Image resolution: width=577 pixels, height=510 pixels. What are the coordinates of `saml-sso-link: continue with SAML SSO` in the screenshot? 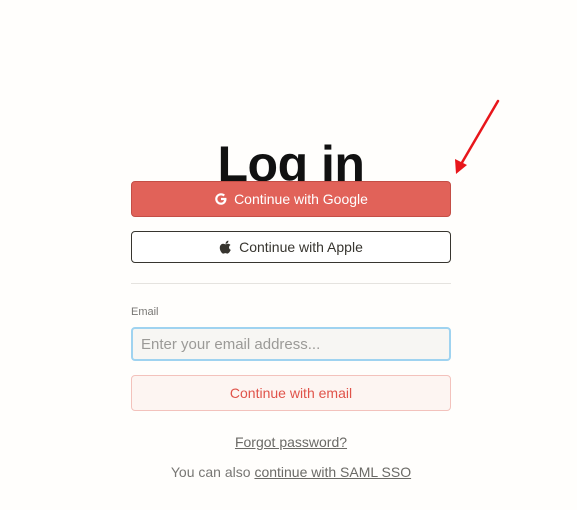 It's located at (332, 472).